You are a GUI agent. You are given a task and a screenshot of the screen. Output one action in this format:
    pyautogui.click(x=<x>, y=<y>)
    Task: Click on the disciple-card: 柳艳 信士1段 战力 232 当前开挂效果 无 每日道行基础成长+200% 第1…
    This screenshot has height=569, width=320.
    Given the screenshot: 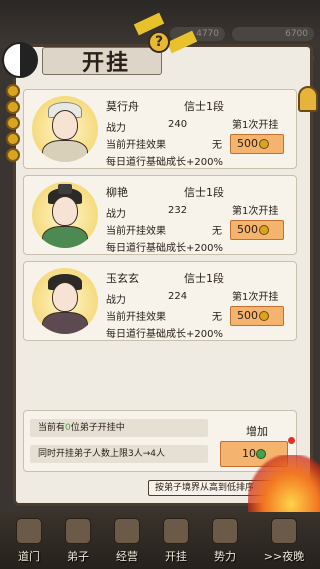 What is the action you would take?
    pyautogui.click(x=160, y=215)
    